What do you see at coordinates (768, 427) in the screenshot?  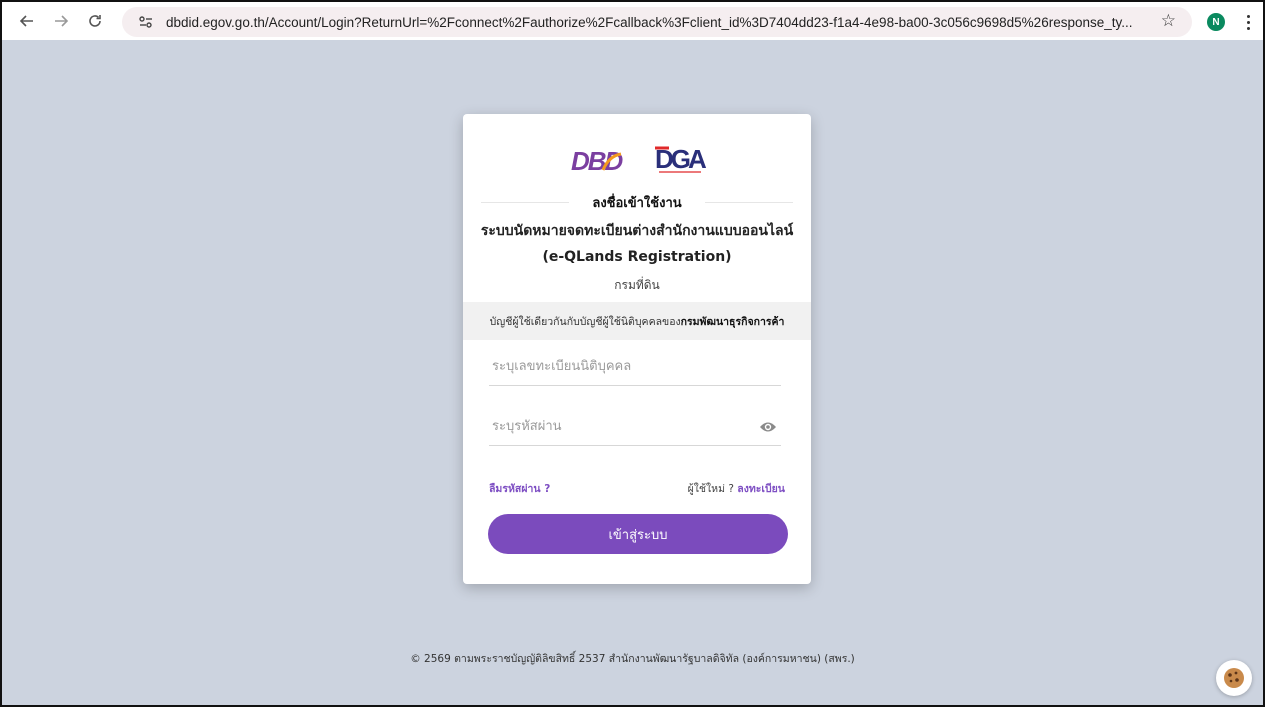 I see `eye-icon` at bounding box center [768, 427].